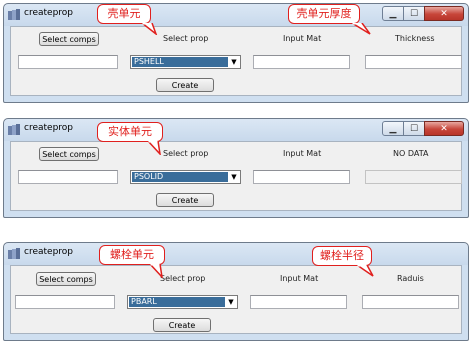 This screenshot has height=345, width=474. I want to click on title-bar: createprop, so click(236, 254).